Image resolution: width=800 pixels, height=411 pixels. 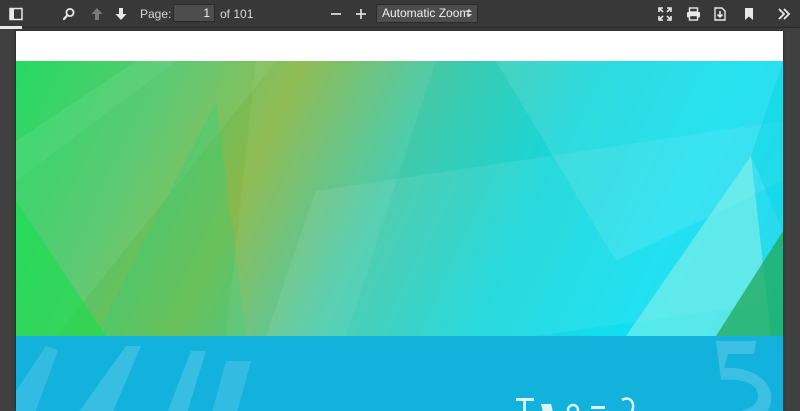 I want to click on print-button, so click(x=693, y=14).